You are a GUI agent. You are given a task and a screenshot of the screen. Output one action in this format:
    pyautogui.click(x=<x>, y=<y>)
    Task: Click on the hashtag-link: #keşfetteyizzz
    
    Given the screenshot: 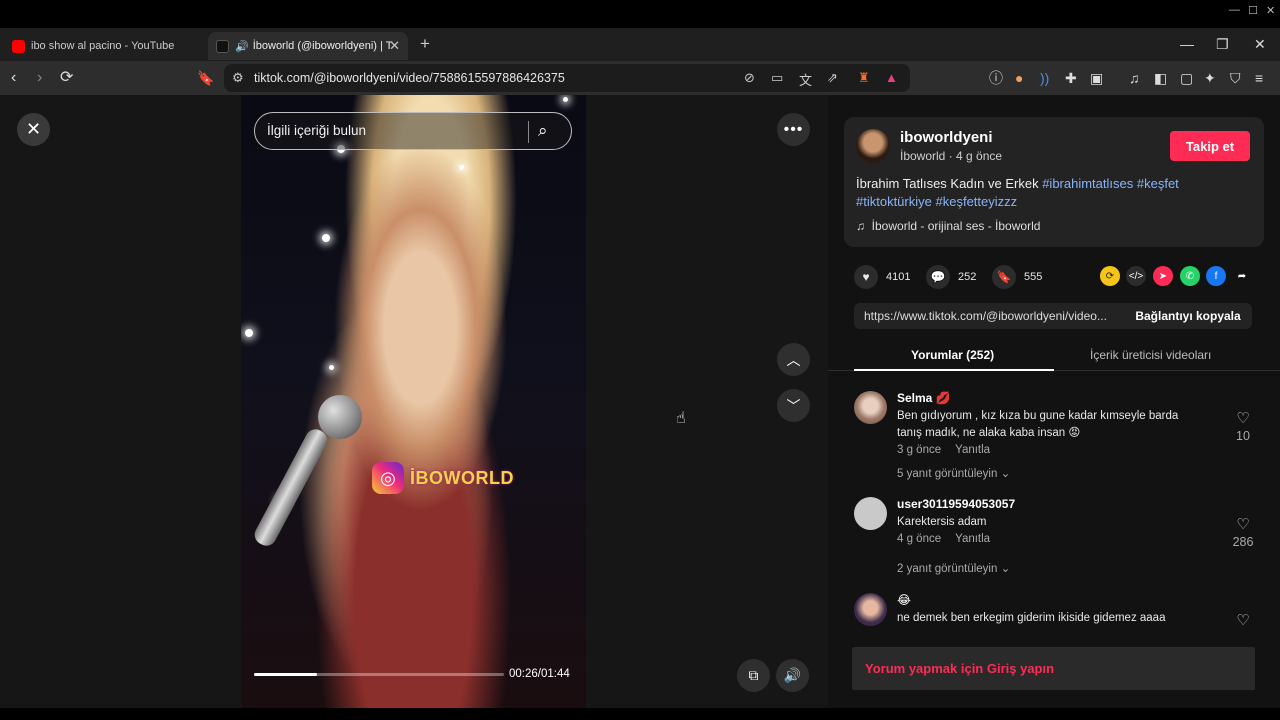 What is the action you would take?
    pyautogui.click(x=977, y=201)
    